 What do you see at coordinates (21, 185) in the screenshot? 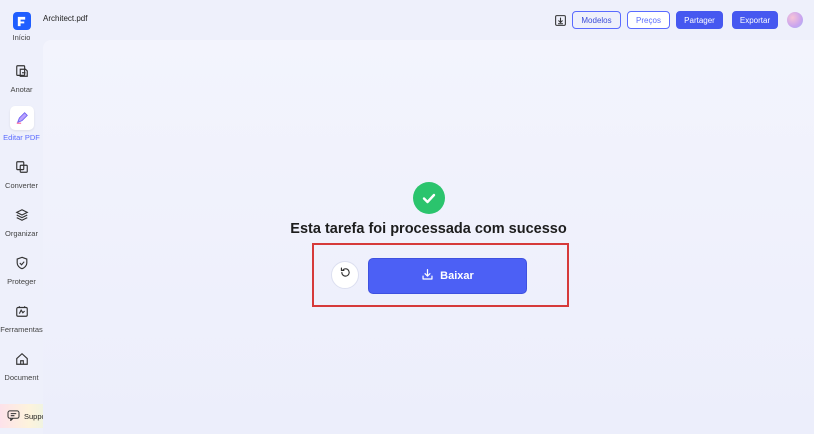
I see `sidebar-item-label: Converter` at bounding box center [21, 185].